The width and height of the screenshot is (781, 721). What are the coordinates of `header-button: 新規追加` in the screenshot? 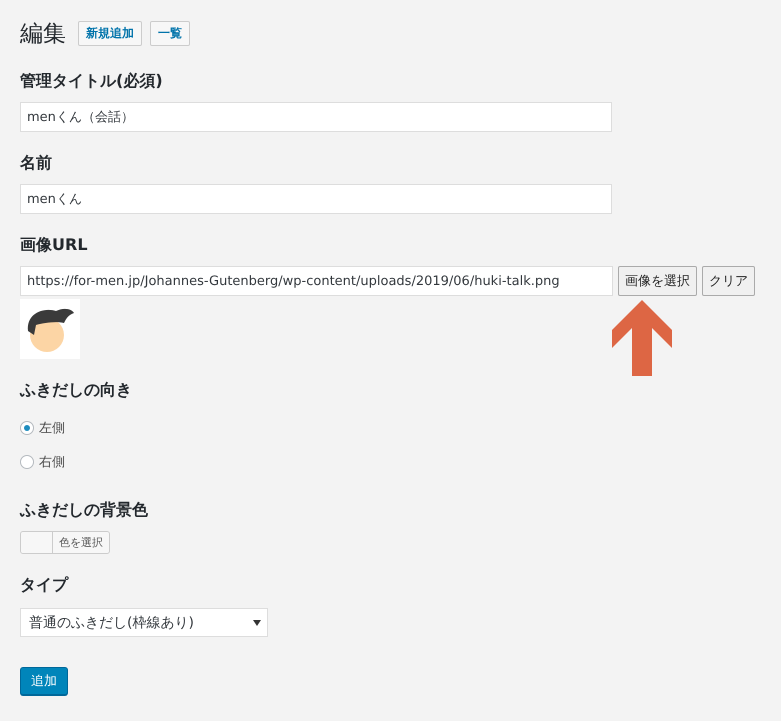 It's located at (110, 33).